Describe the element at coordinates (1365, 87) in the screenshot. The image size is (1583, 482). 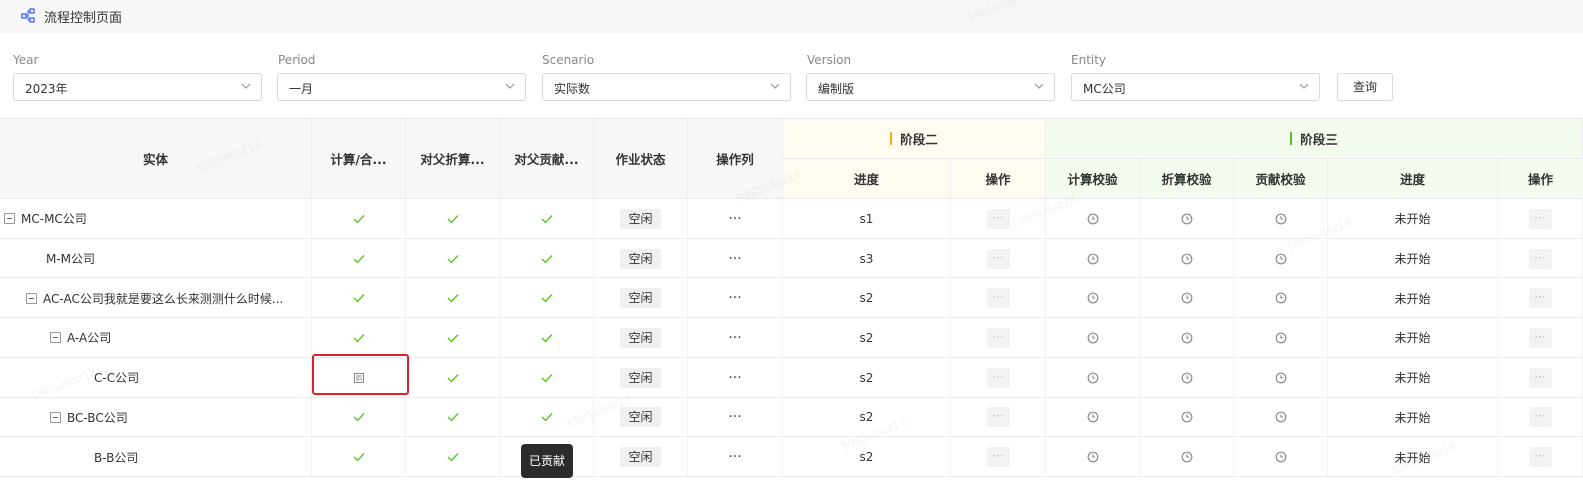
I see `query-button: 查询` at that location.